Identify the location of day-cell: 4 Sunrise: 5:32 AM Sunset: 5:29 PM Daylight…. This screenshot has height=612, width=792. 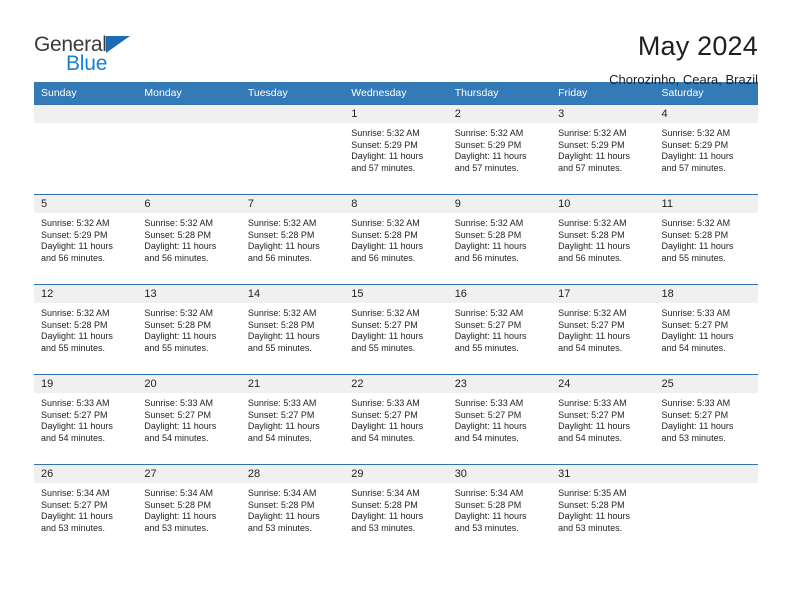
(706, 149).